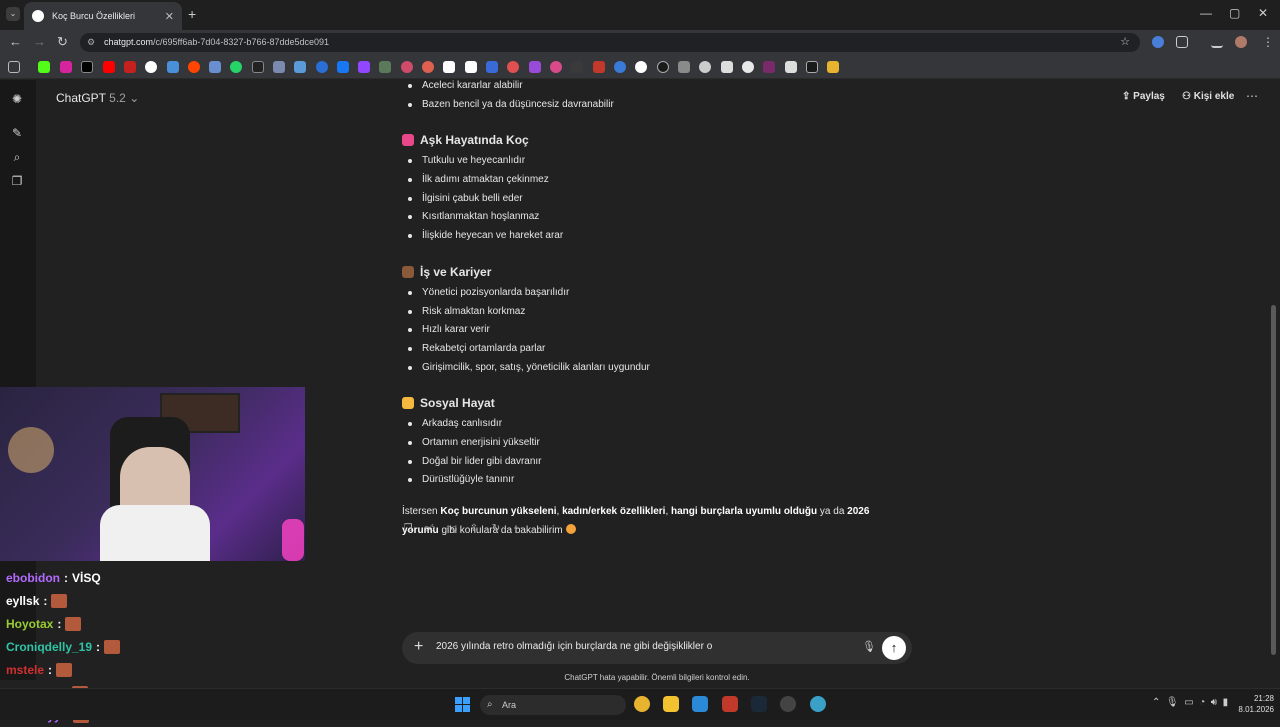  What do you see at coordinates (1182, 42) in the screenshot?
I see `extensions-puzzle-icon` at bounding box center [1182, 42].